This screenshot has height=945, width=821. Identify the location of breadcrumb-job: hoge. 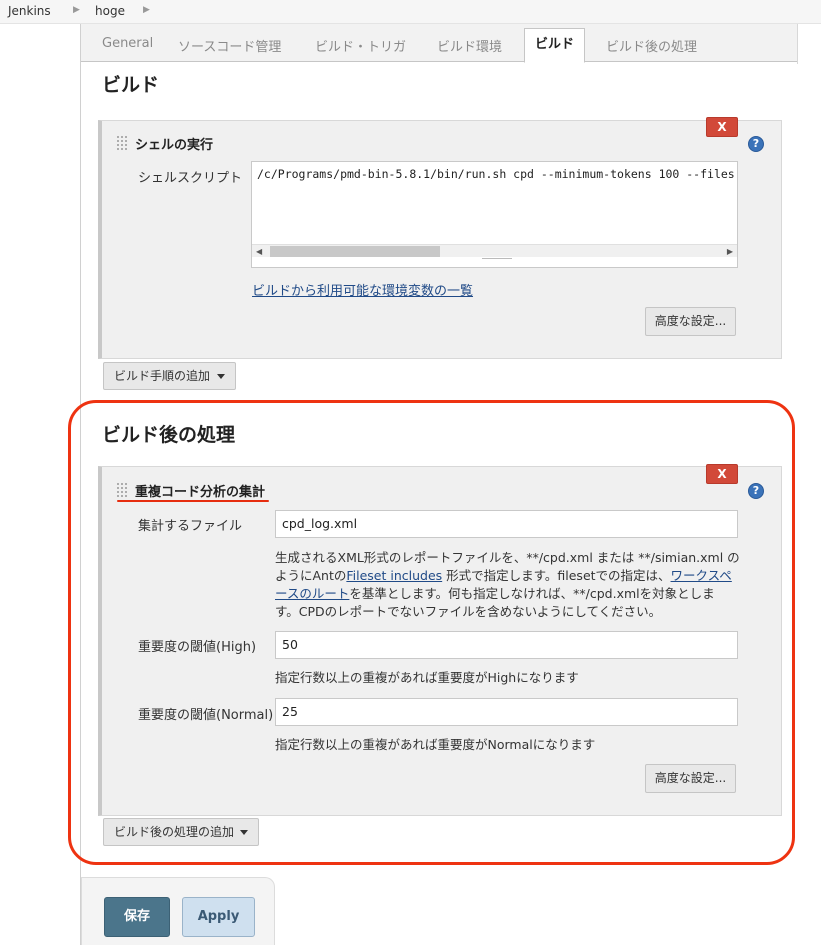
(110, 11).